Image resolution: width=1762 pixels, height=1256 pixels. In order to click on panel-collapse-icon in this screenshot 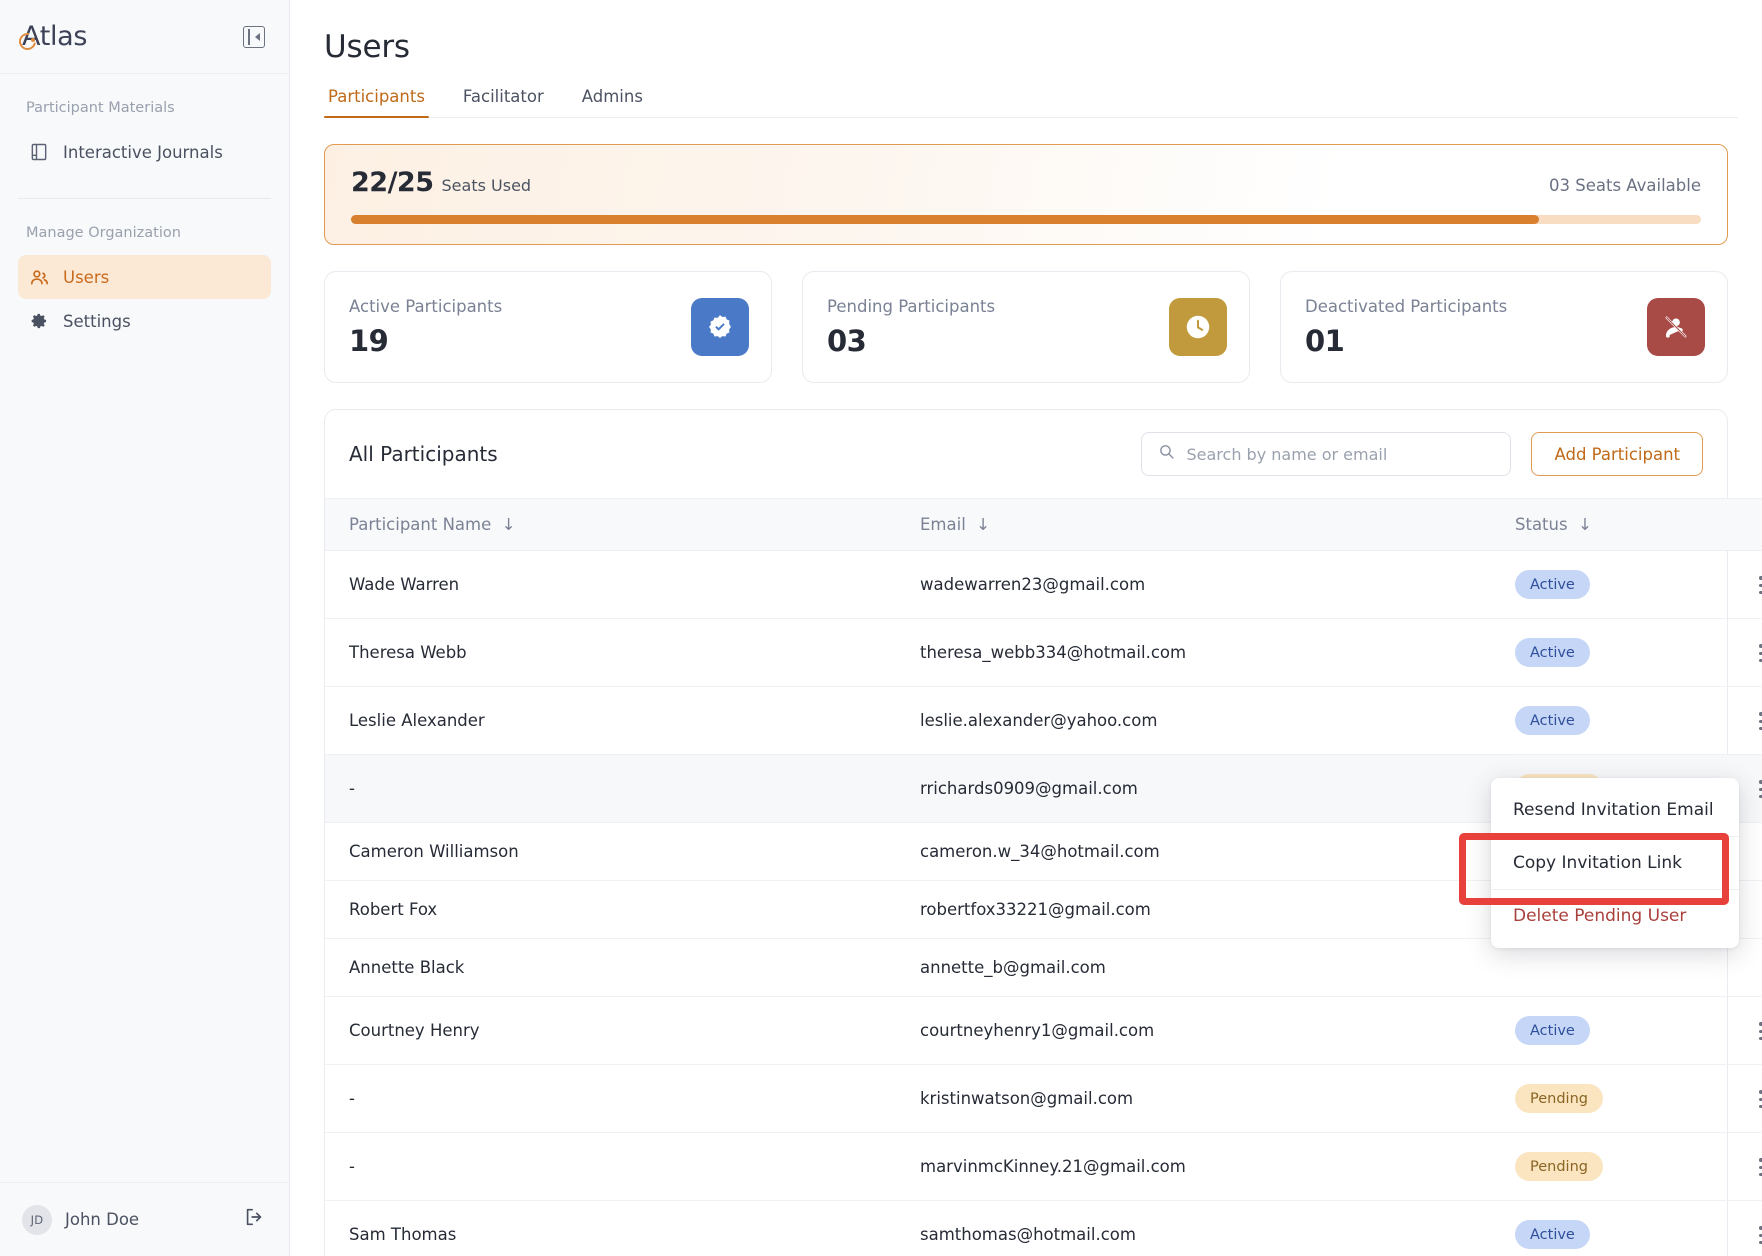, I will do `click(254, 36)`.